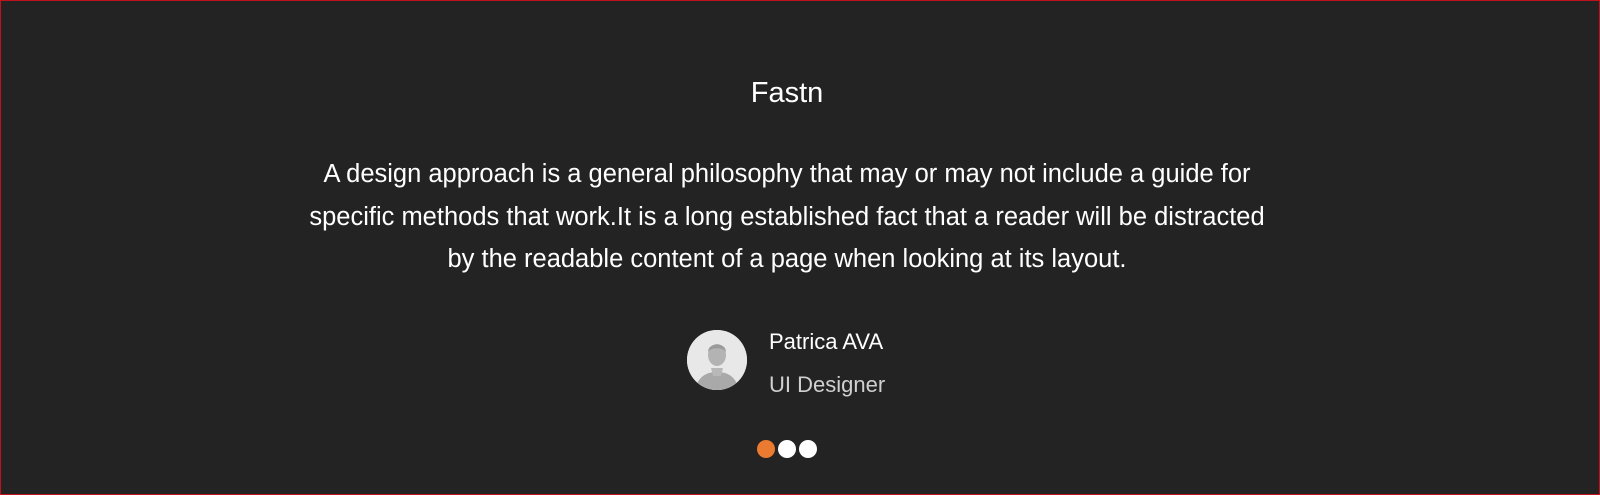  Describe the element at coordinates (826, 341) in the screenshot. I see `author-name: Patrica AVA` at that location.